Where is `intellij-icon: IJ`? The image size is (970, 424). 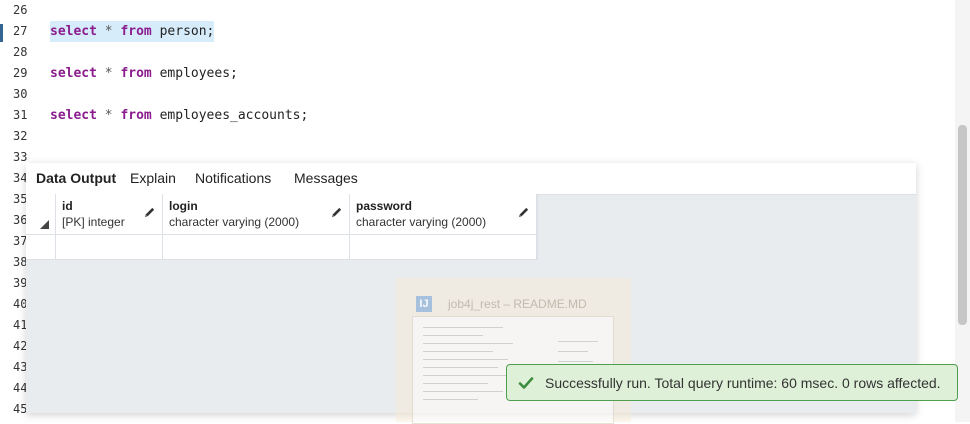 intellij-icon: IJ is located at coordinates (424, 304).